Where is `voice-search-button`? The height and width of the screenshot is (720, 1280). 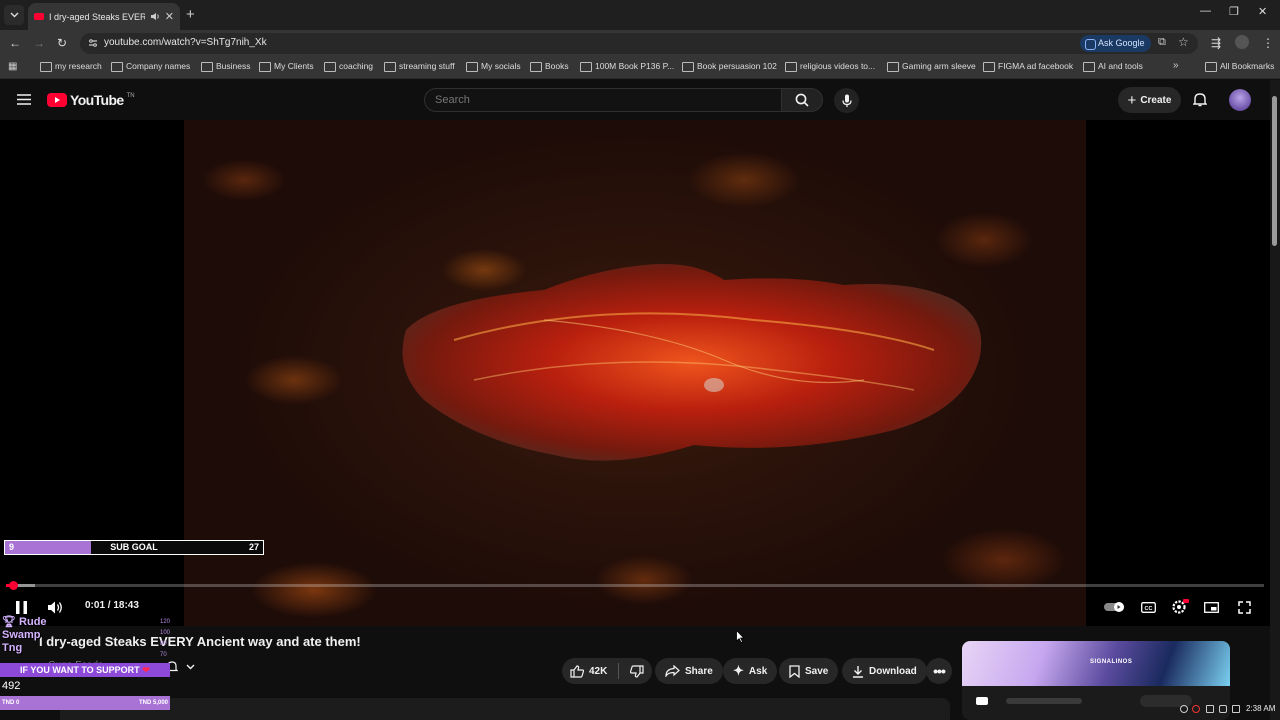
voice-search-button is located at coordinates (846, 100).